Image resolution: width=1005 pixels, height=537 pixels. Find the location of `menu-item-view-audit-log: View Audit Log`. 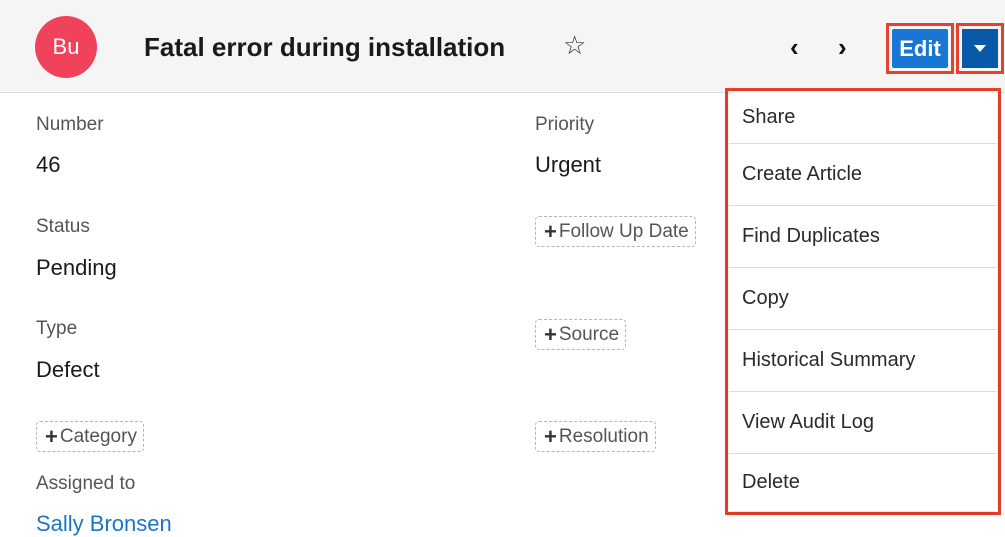

menu-item-view-audit-log: View Audit Log is located at coordinates (863, 423).